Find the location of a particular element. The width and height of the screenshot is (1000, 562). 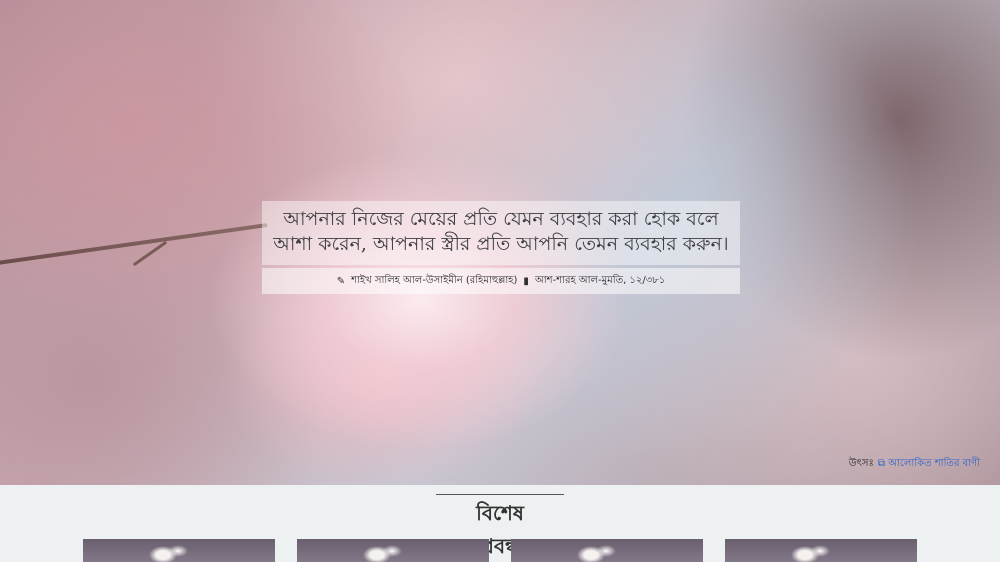

branch-decoration is located at coordinates (134, 244).